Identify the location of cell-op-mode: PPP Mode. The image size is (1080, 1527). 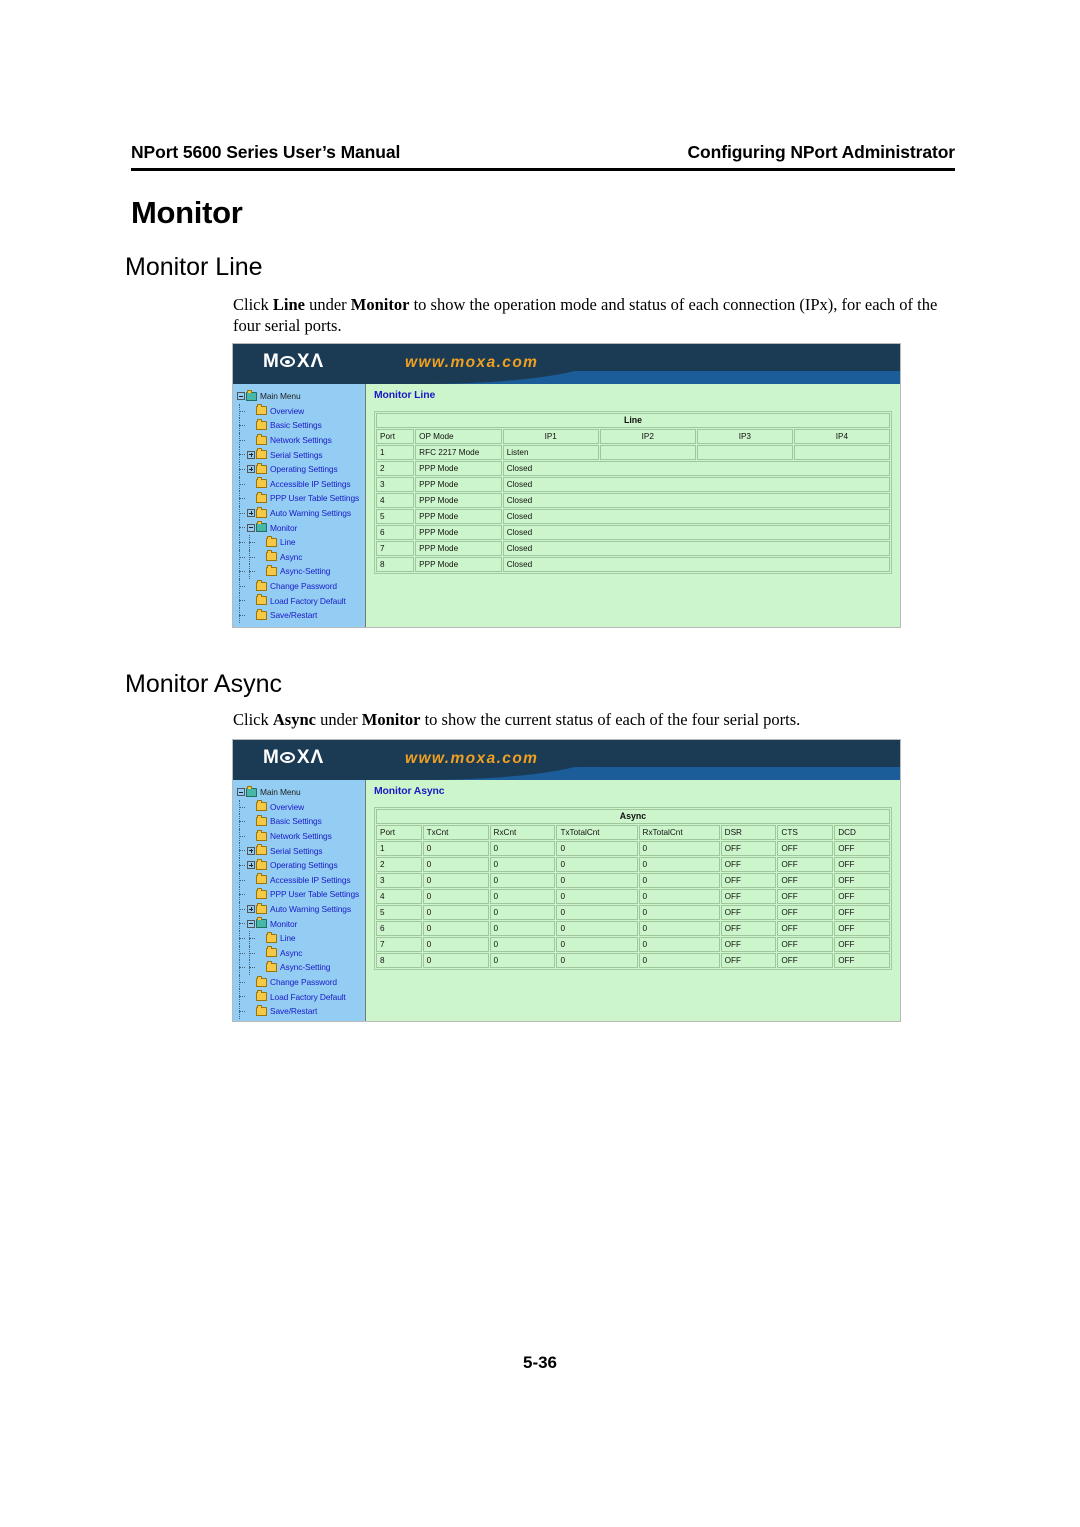
(458, 532).